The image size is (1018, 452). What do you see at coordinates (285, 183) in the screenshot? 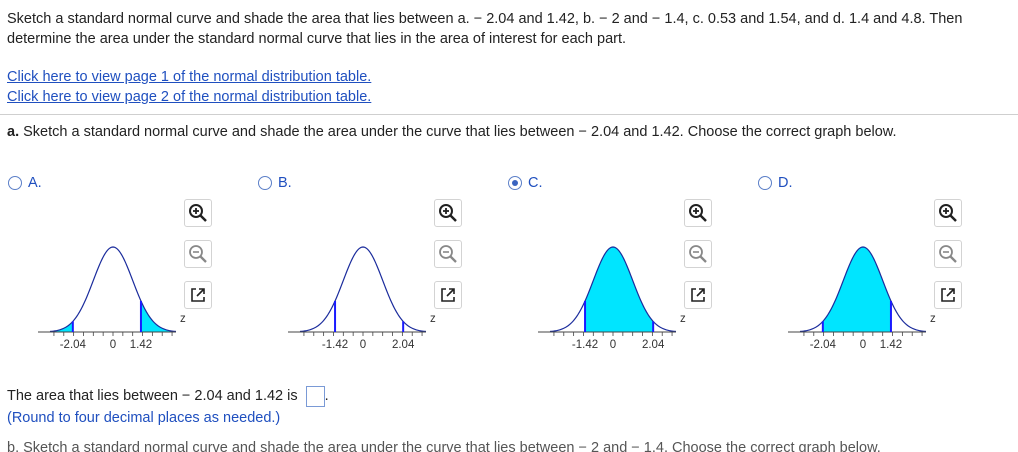
I see `option-b-letter: B.` at bounding box center [285, 183].